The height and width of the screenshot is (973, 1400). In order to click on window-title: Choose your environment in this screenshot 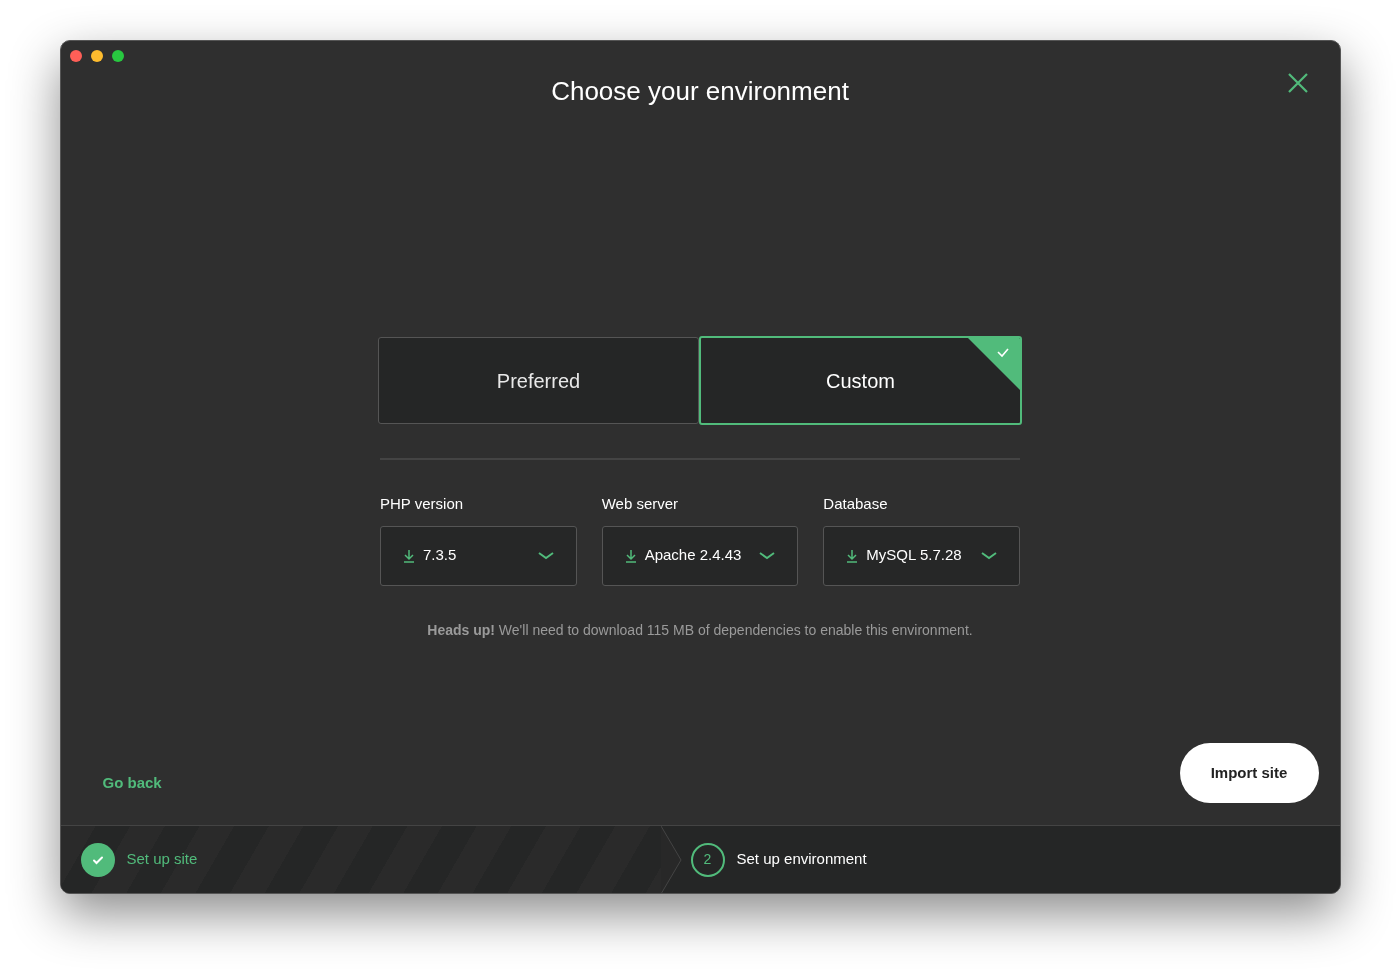, I will do `click(700, 91)`.